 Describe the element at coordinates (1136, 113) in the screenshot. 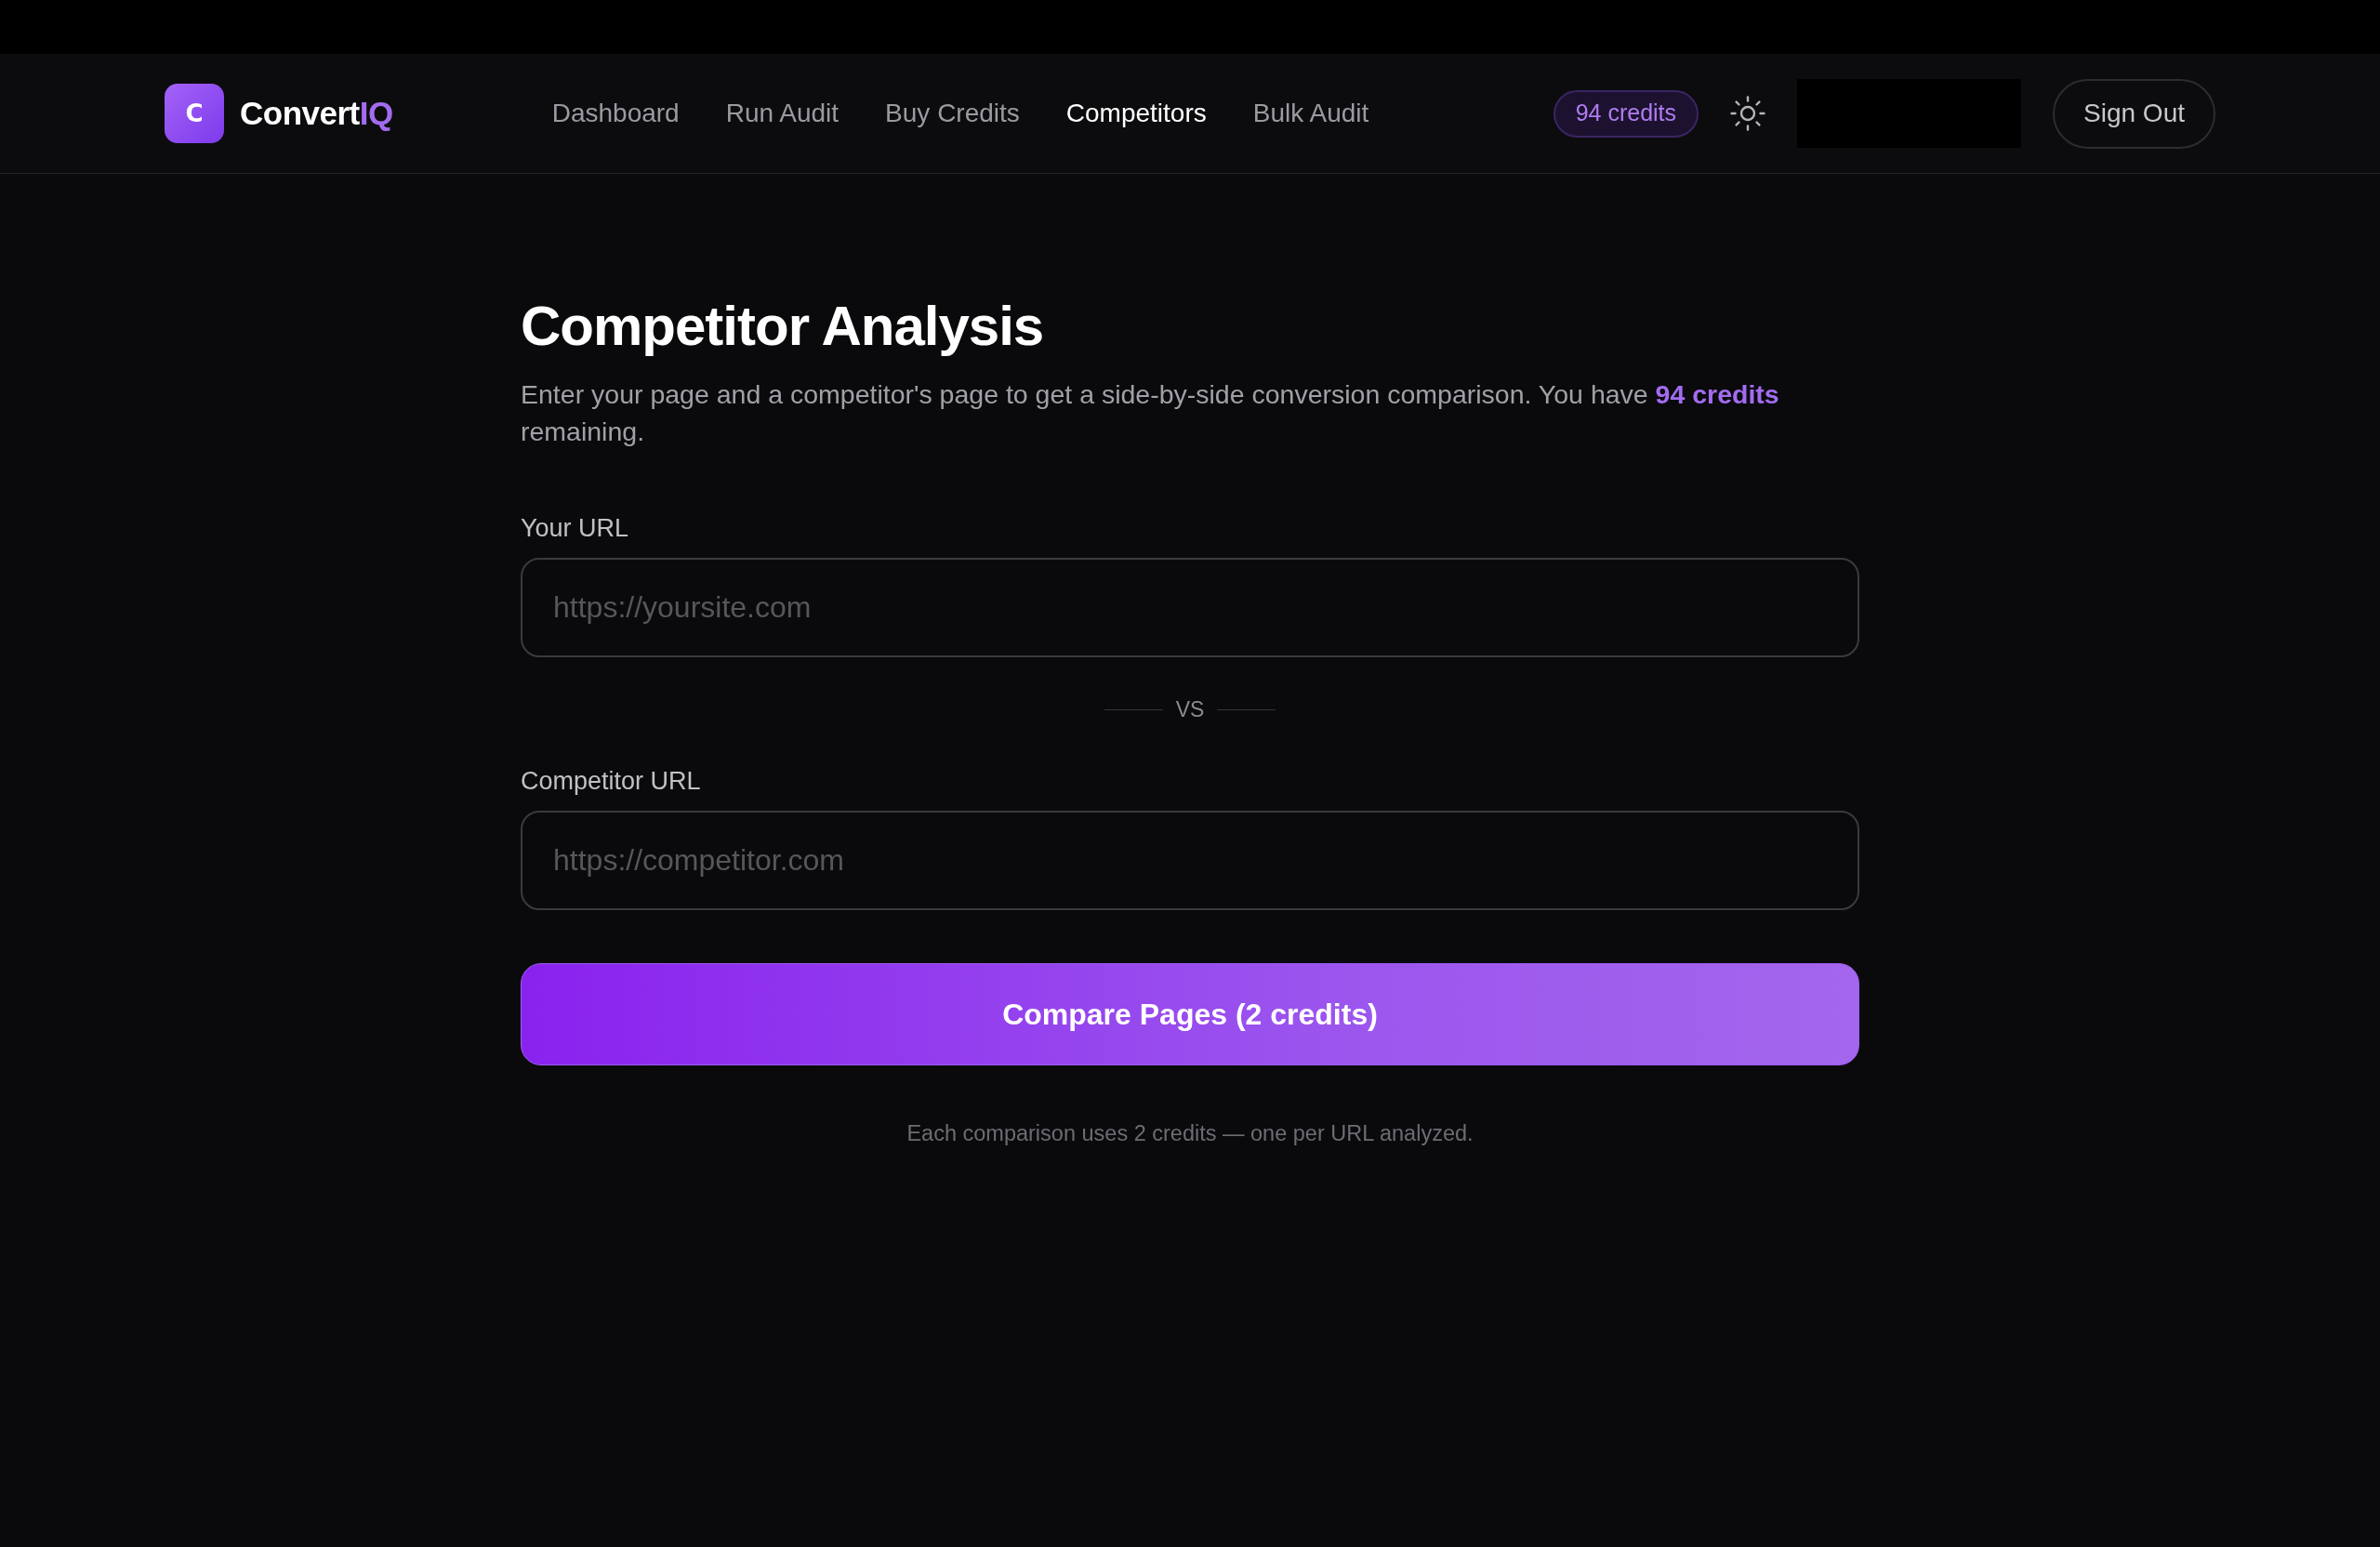

I see `nav-link: Competitors` at that location.